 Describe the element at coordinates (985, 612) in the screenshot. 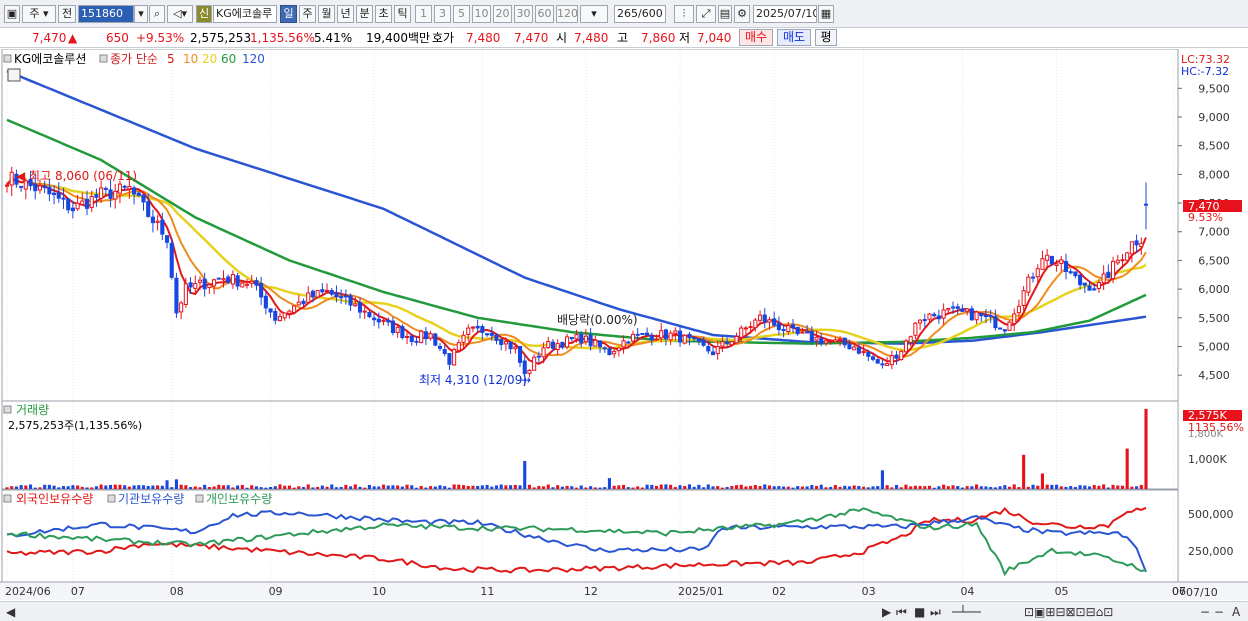

I see `zoom-slider: ─┴──` at that location.